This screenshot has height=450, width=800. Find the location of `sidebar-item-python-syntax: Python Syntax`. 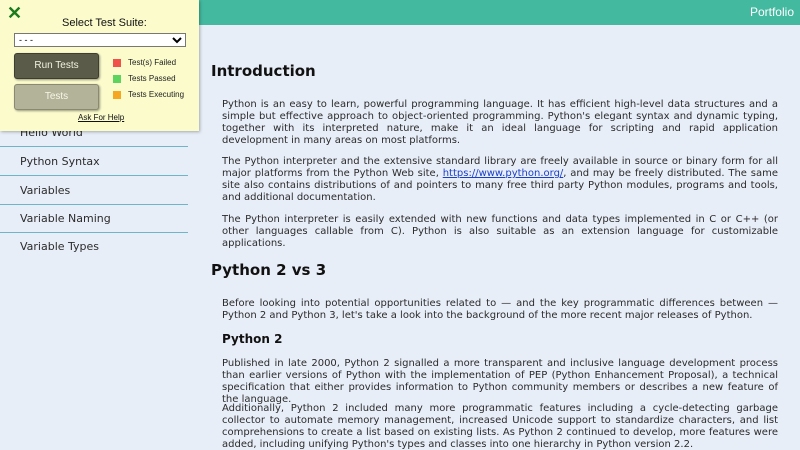

sidebar-item-python-syntax: Python Syntax is located at coordinates (94, 162).